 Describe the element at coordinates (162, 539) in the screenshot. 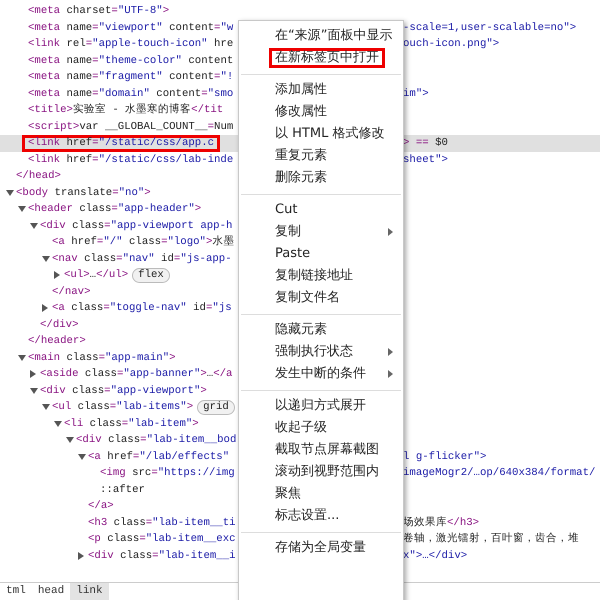

I see `code-line: <p class="lab-item__exc` at that location.